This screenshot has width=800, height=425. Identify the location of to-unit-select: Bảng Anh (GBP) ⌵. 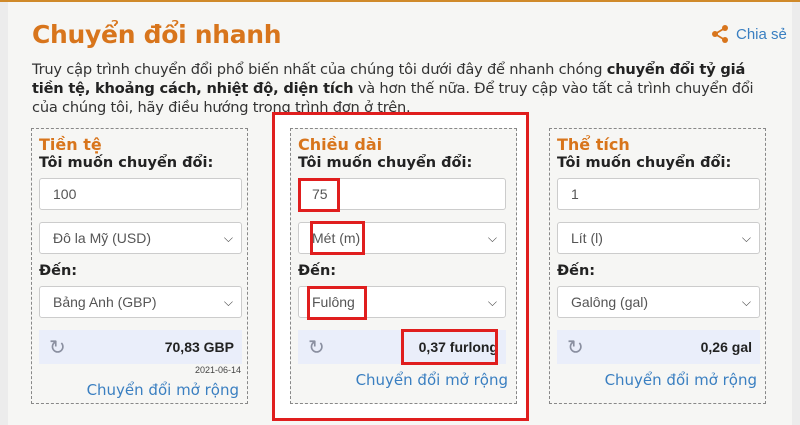
(140, 302).